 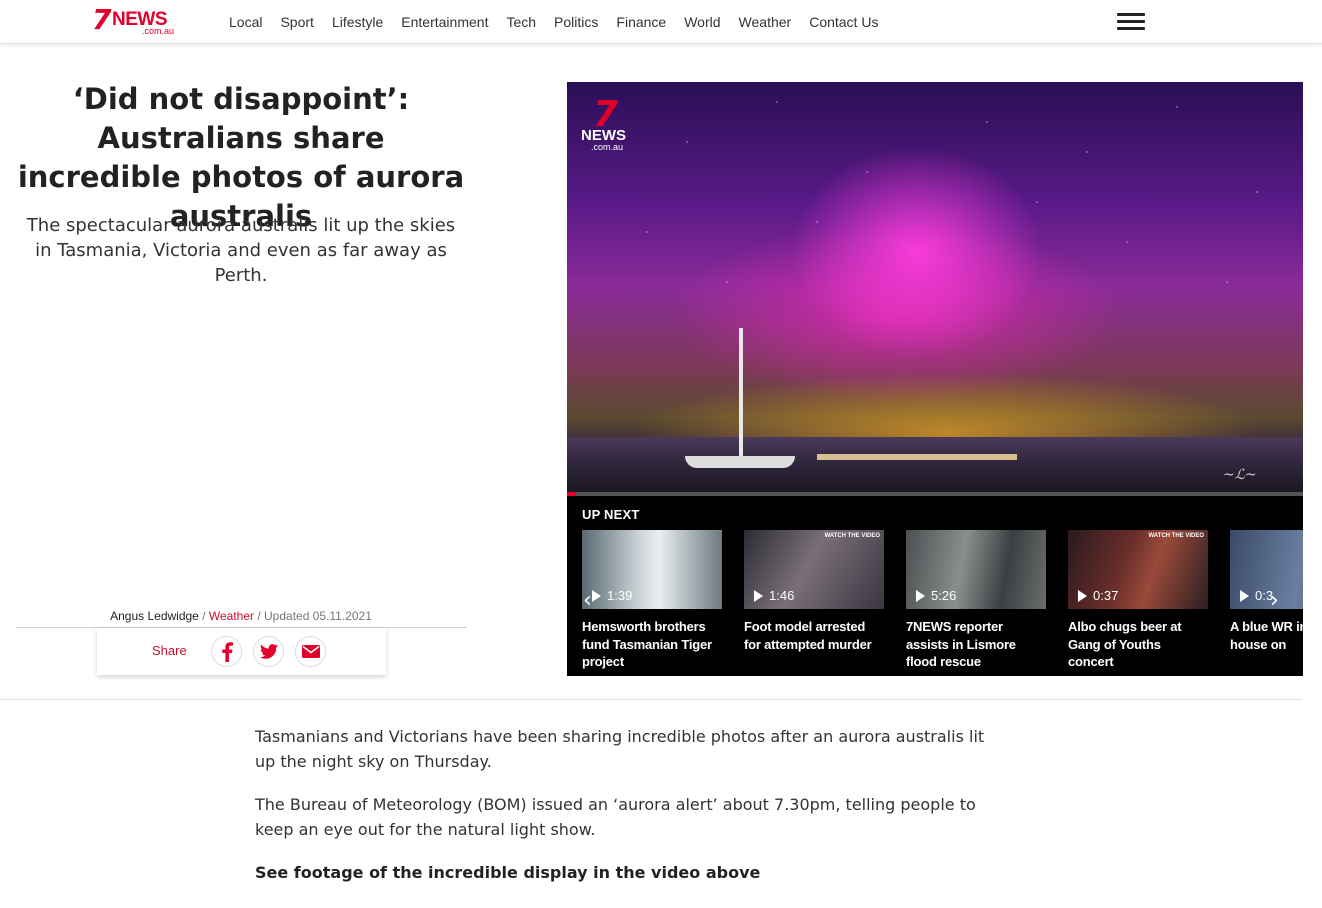 I want to click on photographer-signature: ~ℒ~, so click(x=1240, y=475).